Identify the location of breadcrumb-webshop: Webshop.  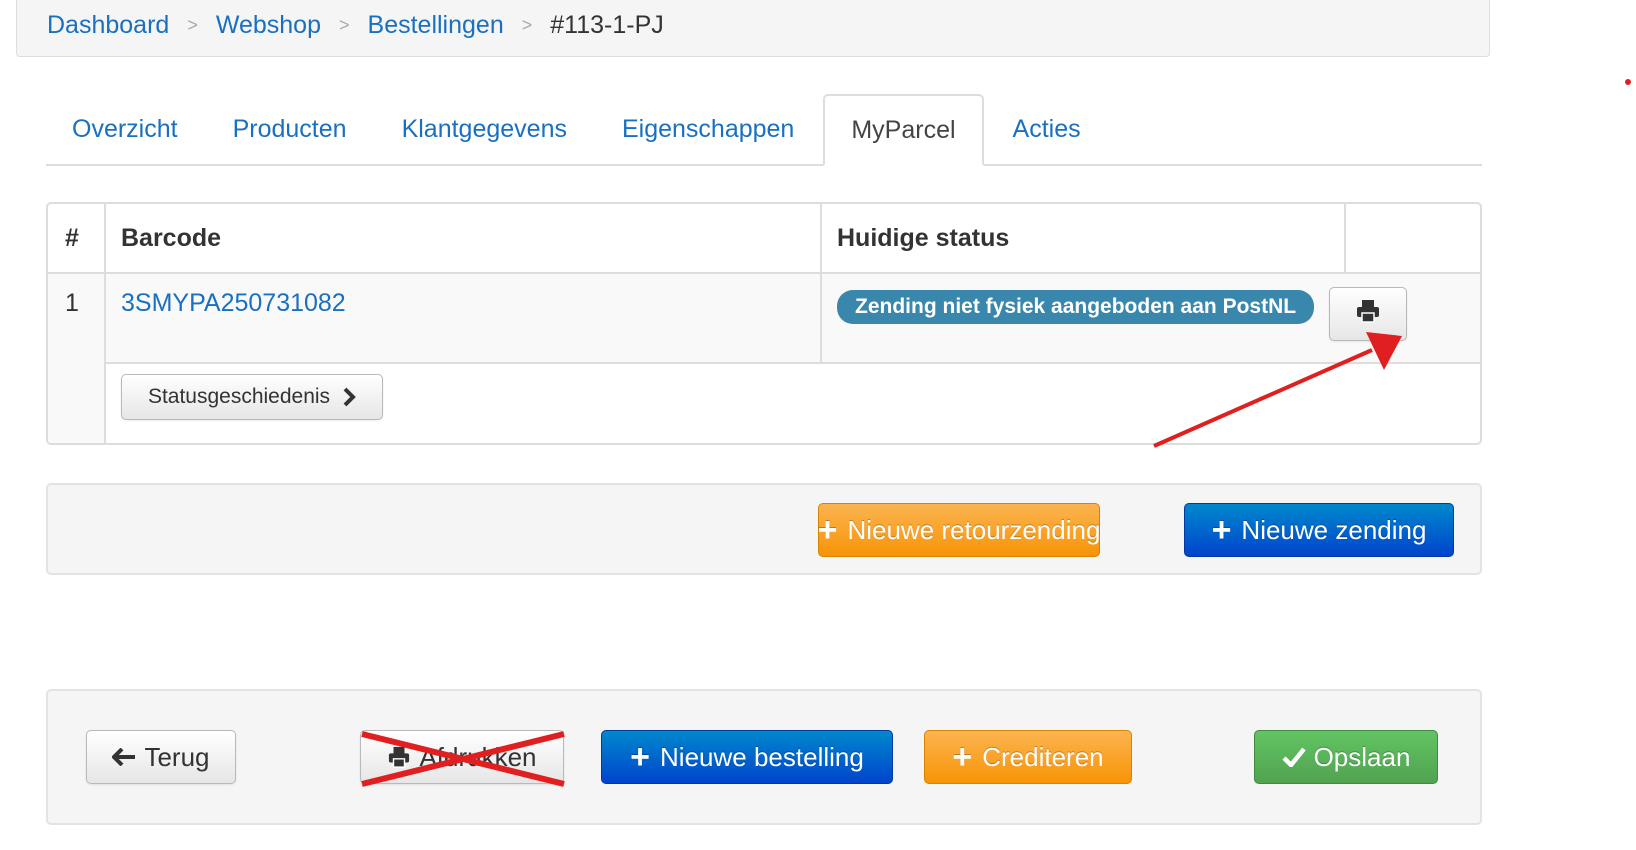
(268, 25).